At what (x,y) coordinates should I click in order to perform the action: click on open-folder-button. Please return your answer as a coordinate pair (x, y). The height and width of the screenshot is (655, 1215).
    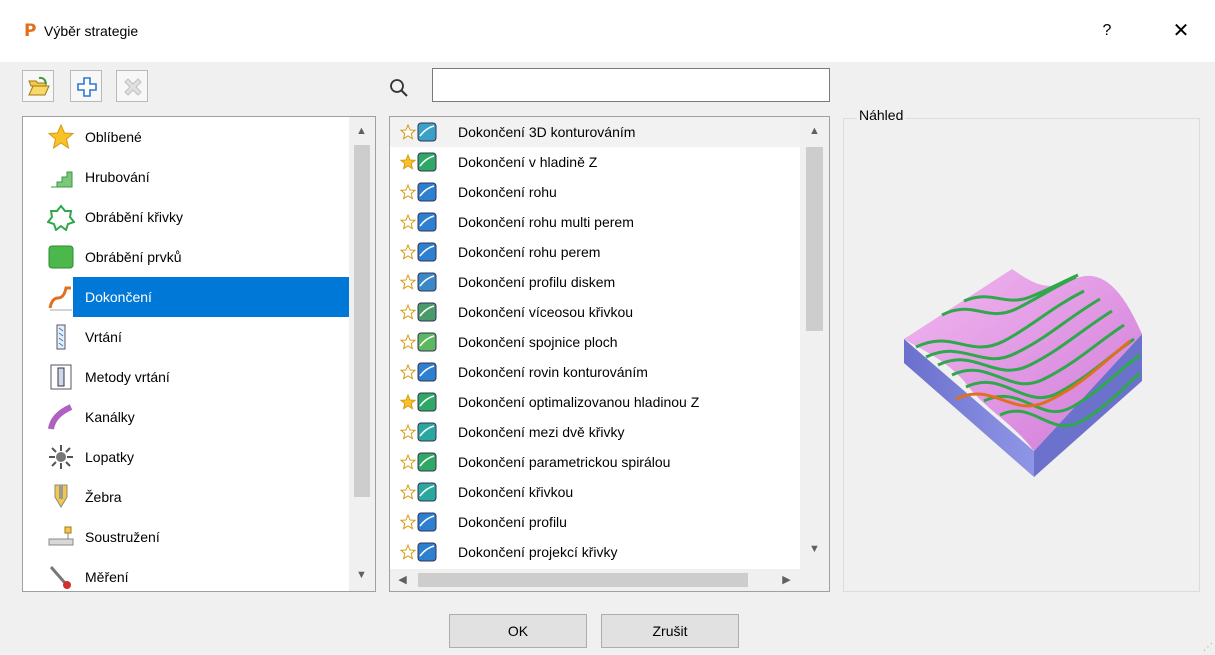
    Looking at the image, I should click on (38, 86).